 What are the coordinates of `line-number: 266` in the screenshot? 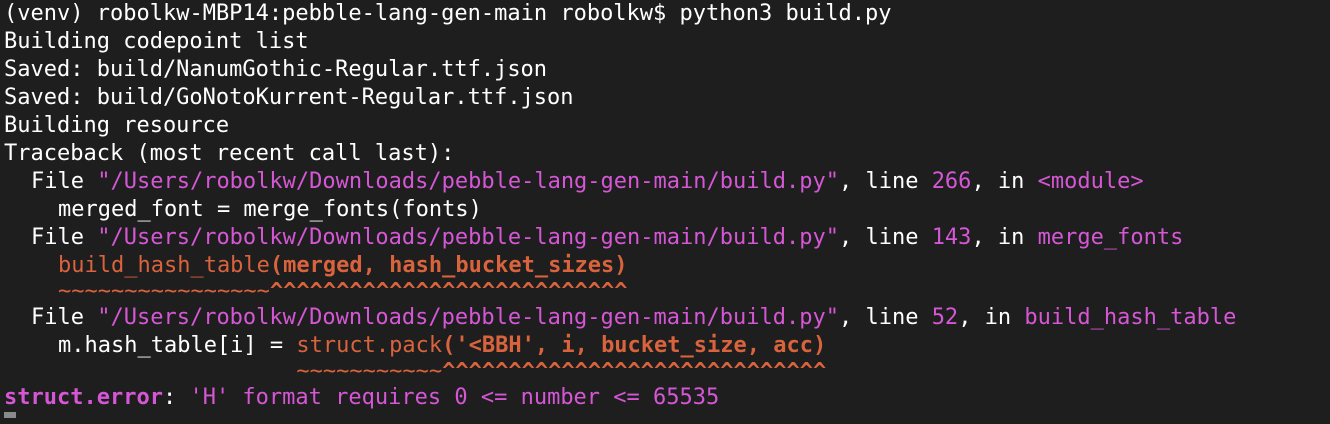 It's located at (951, 181).